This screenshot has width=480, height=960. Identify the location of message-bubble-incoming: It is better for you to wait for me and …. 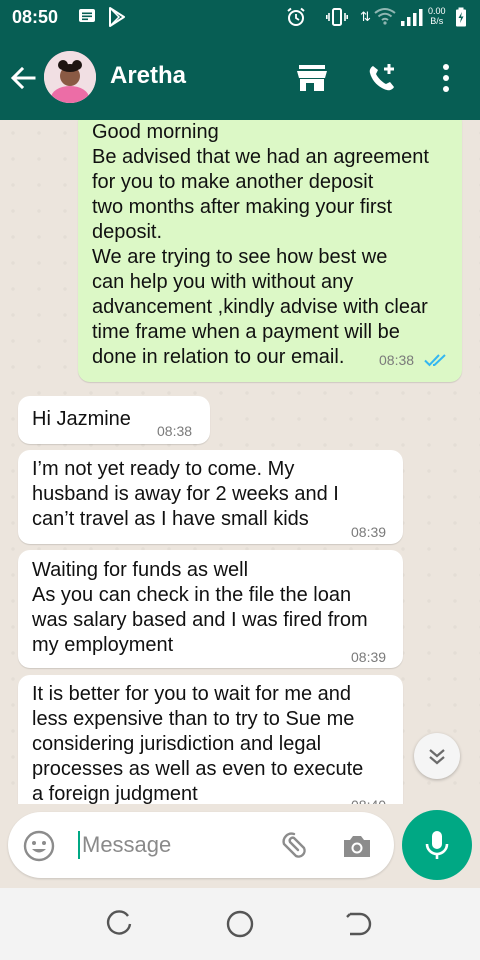
(210, 739).